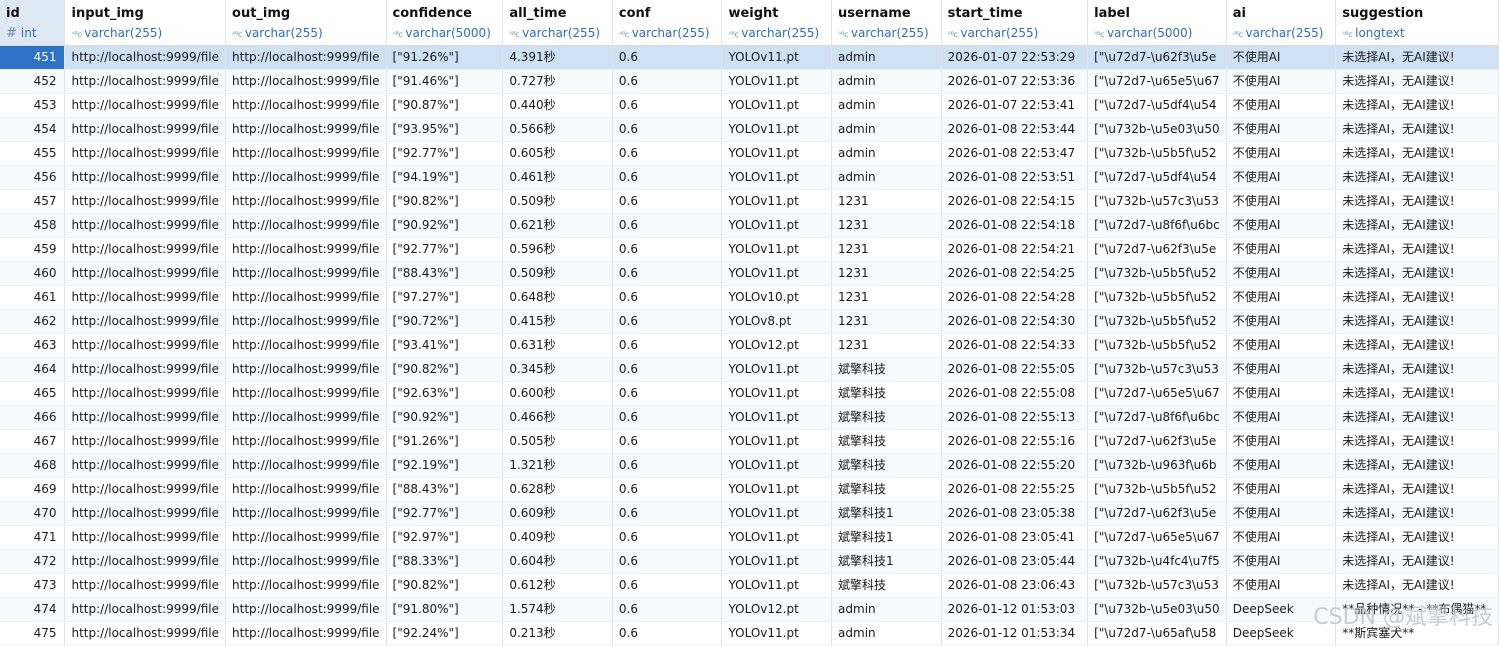  What do you see at coordinates (1157, 465) in the screenshot?
I see `cell-label: ["\u732b-\u963f\u6b` at bounding box center [1157, 465].